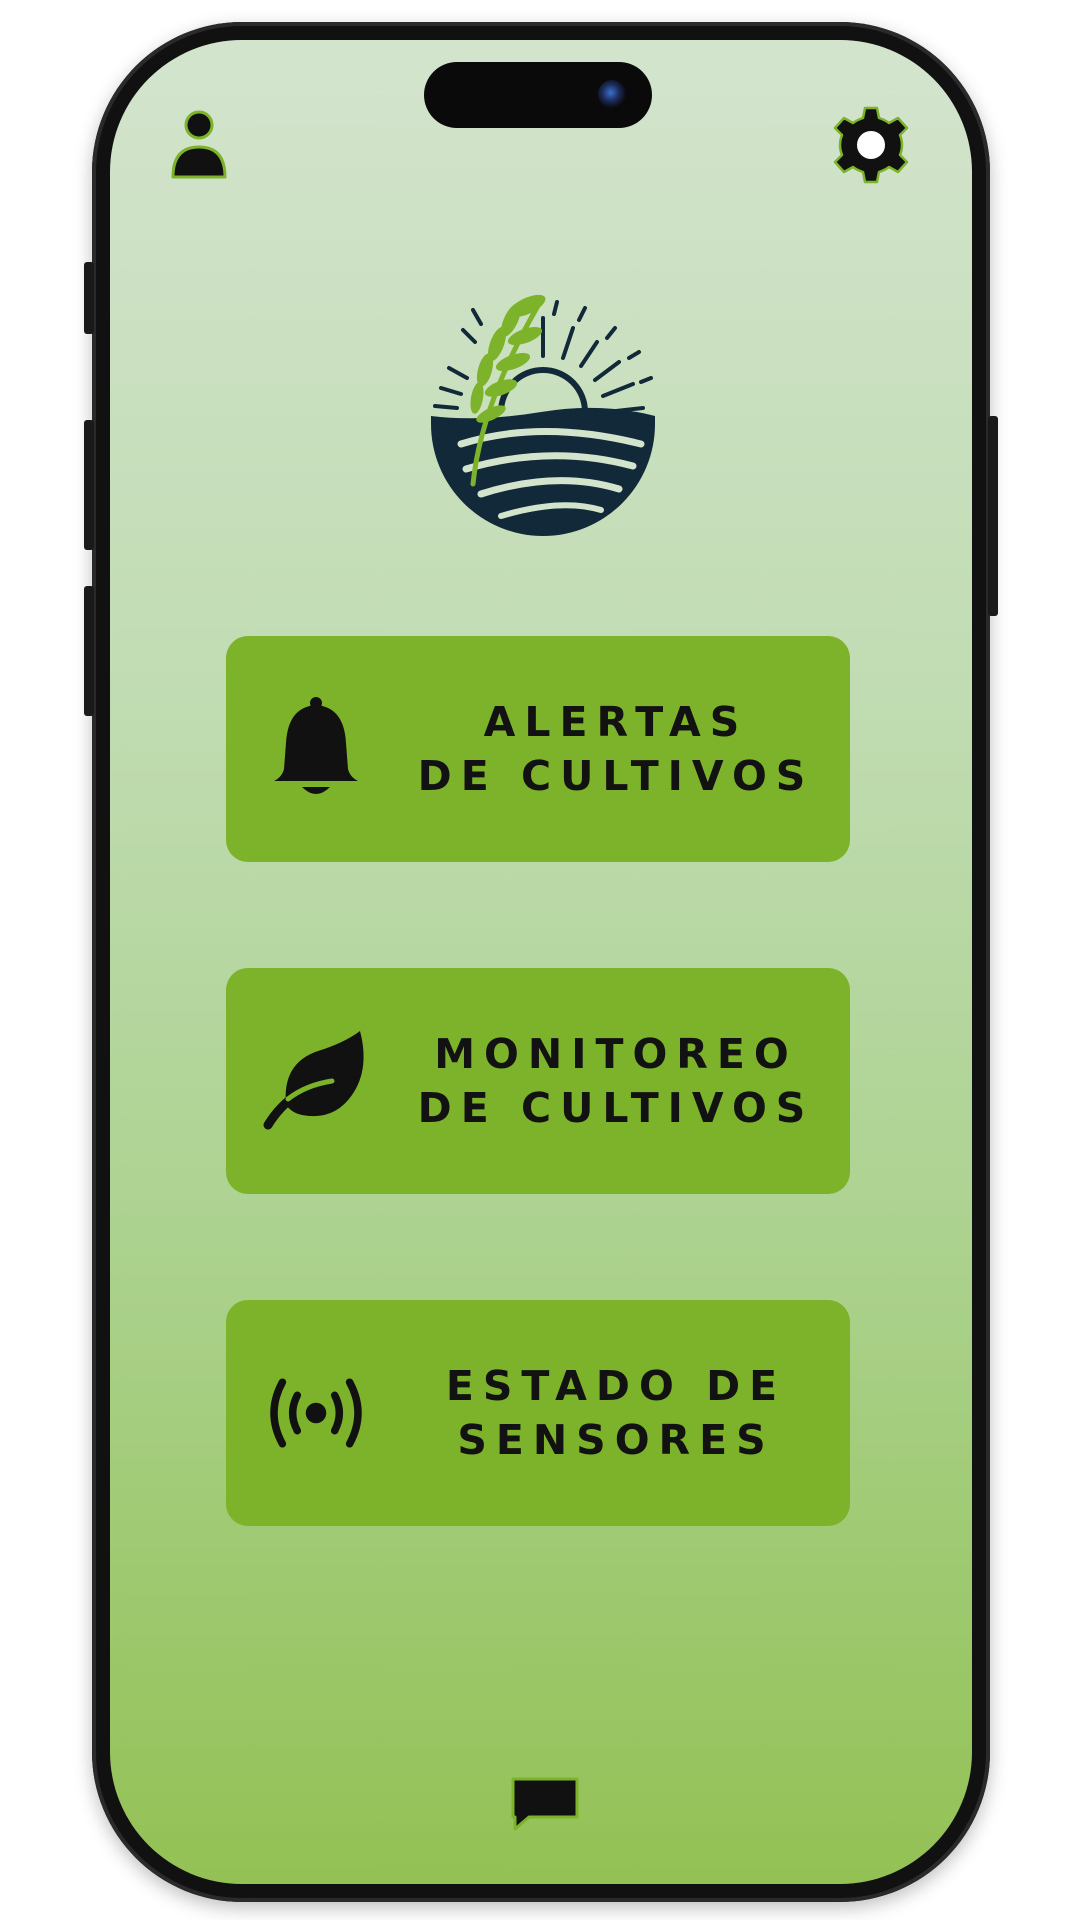  Describe the element at coordinates (89, 651) in the screenshot. I see `phone-volume-down-button` at that location.